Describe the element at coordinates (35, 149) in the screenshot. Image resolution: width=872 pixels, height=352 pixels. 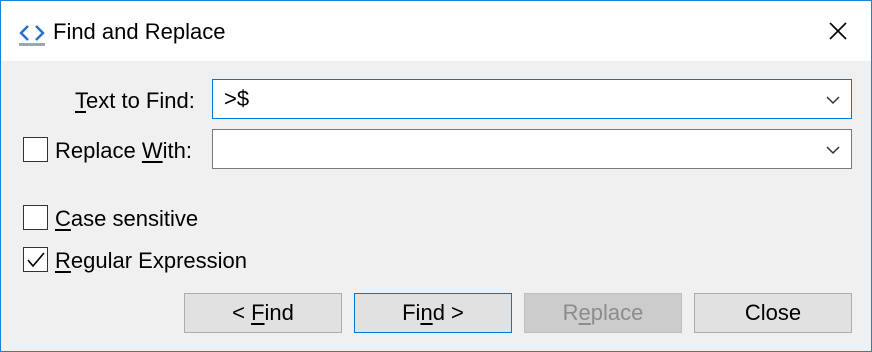
I see `replace-checkbox` at that location.